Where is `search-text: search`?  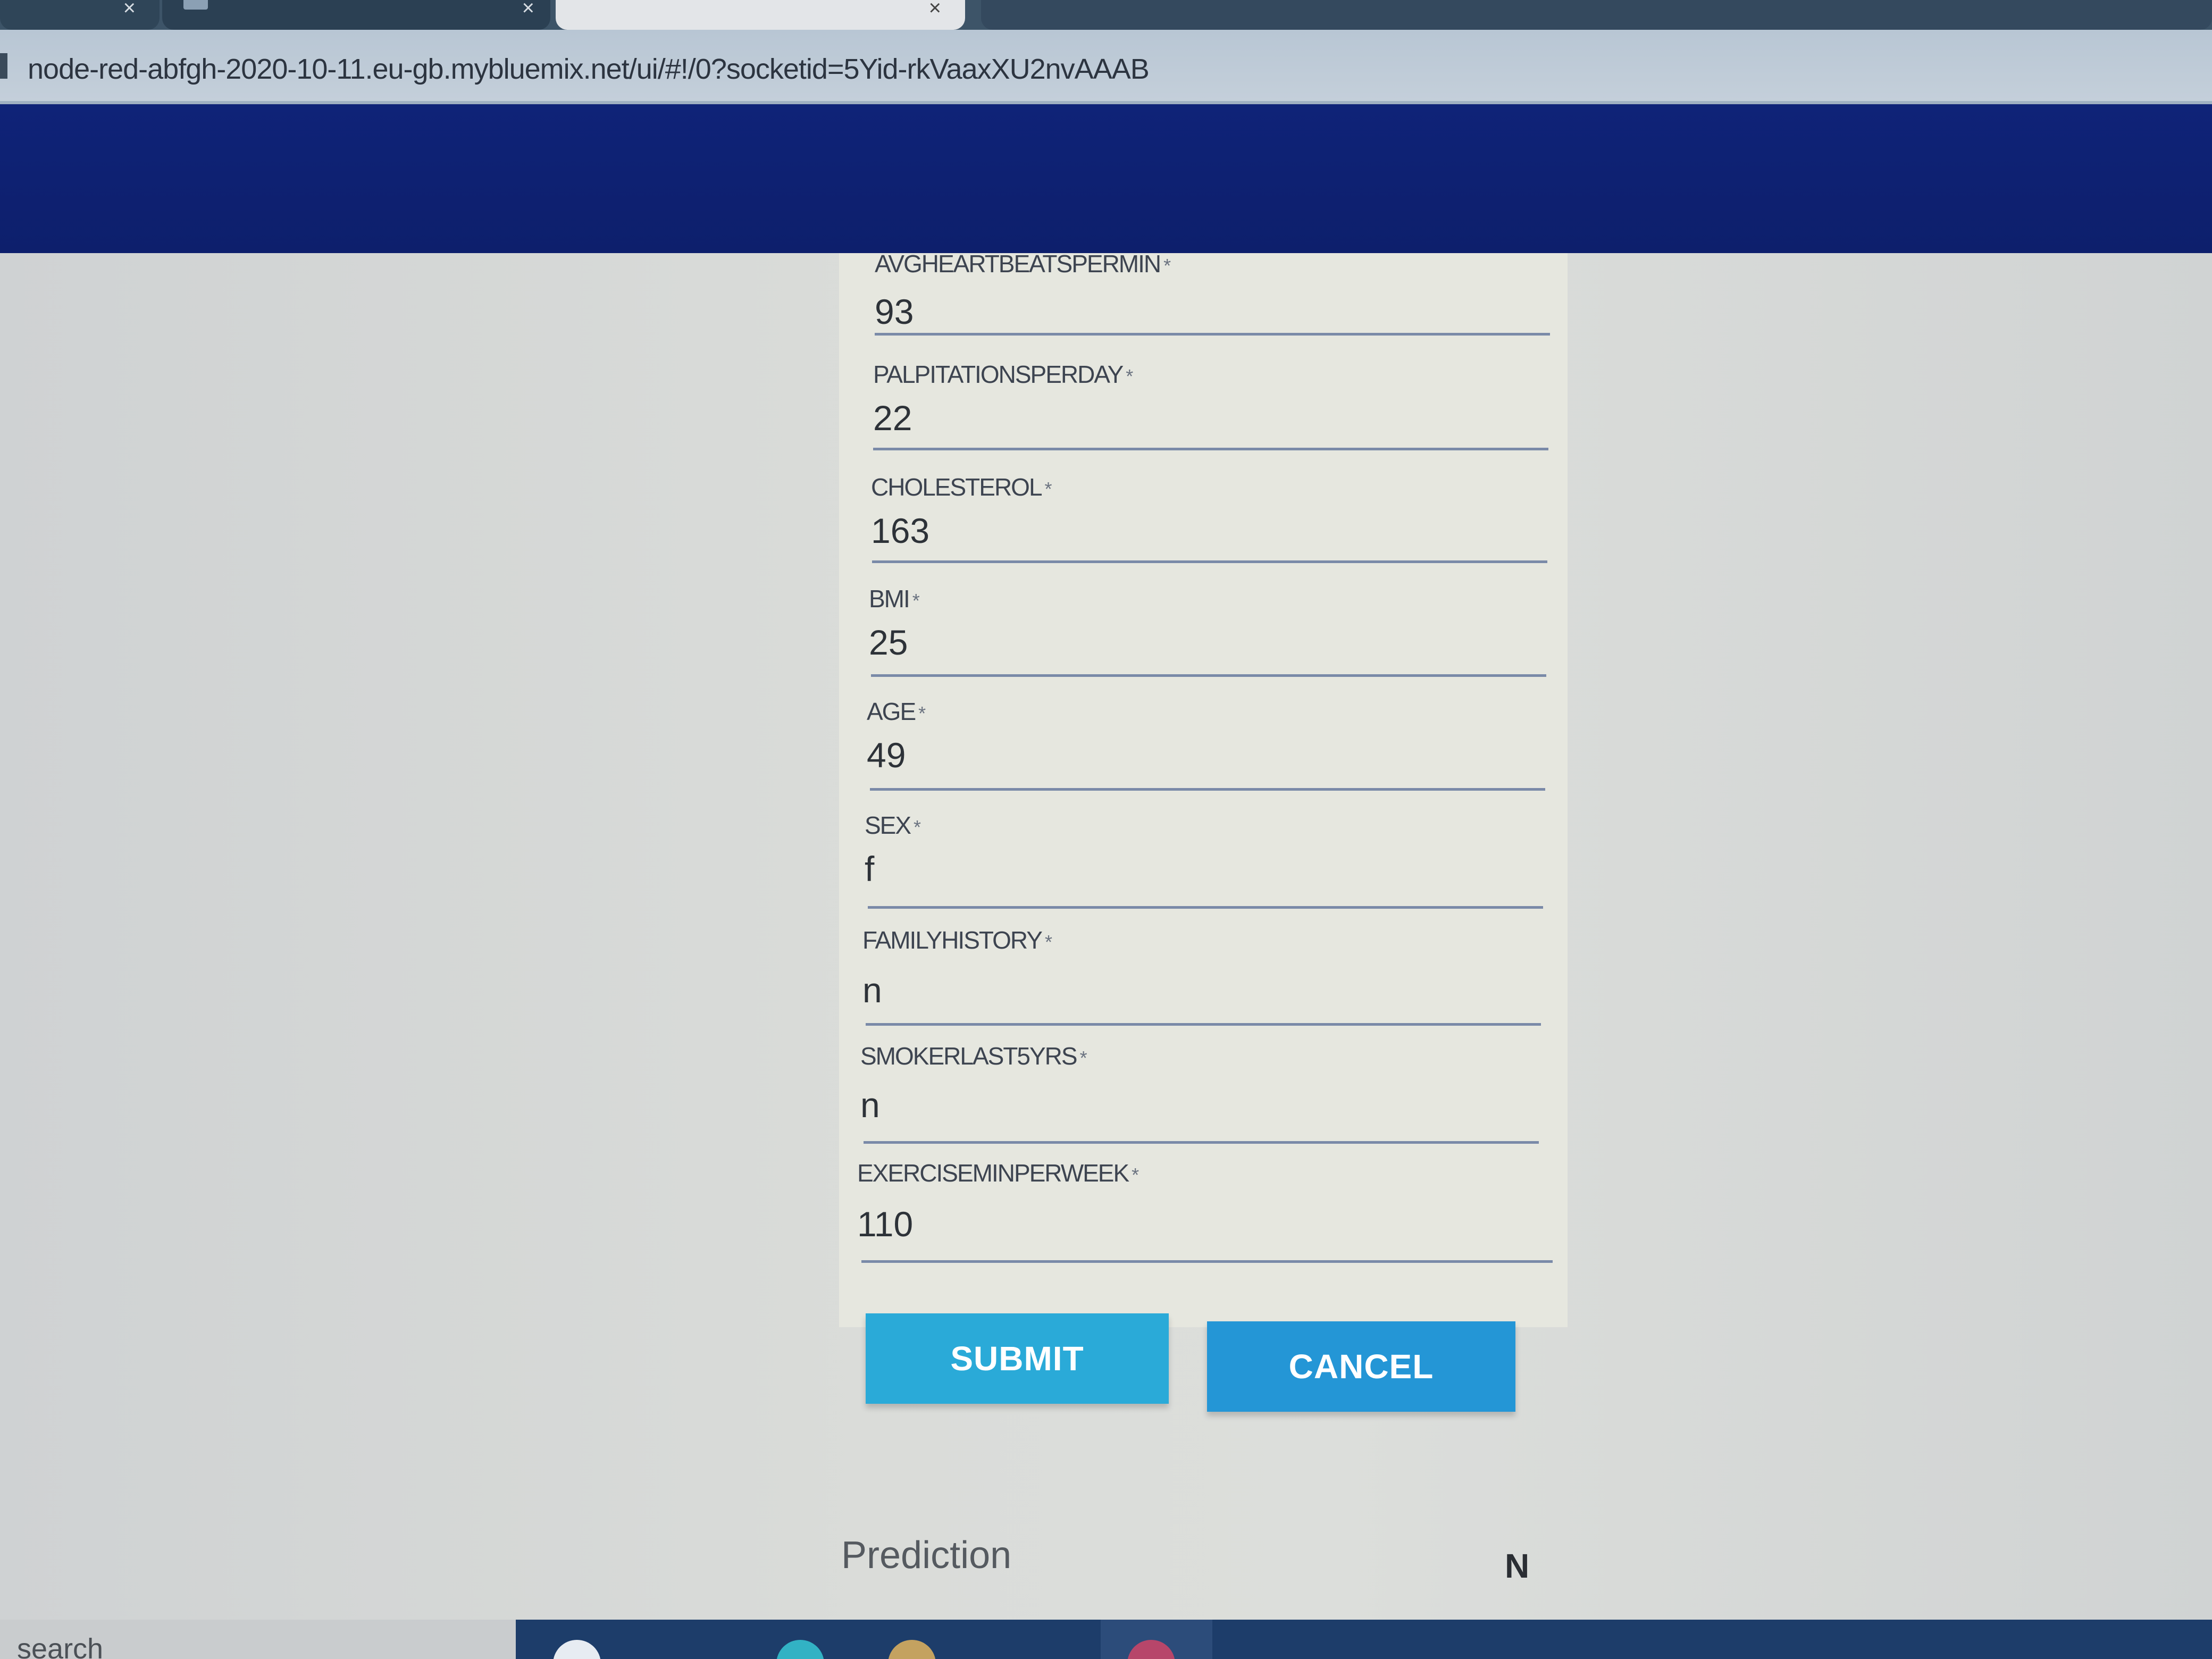 search-text: search is located at coordinates (60, 1647).